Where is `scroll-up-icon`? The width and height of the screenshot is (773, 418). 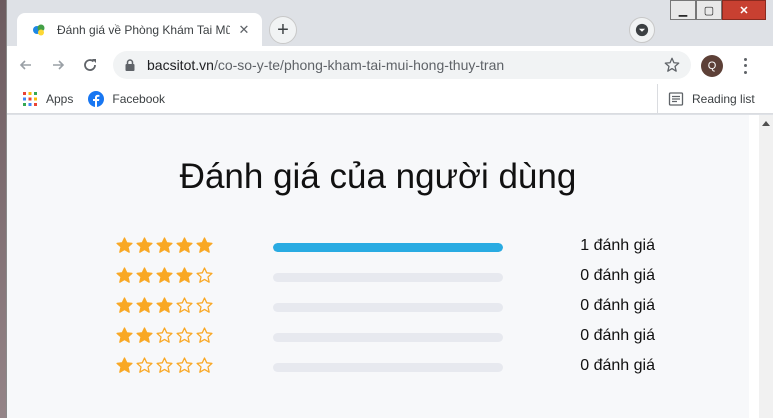
scroll-up-icon is located at coordinates (766, 123).